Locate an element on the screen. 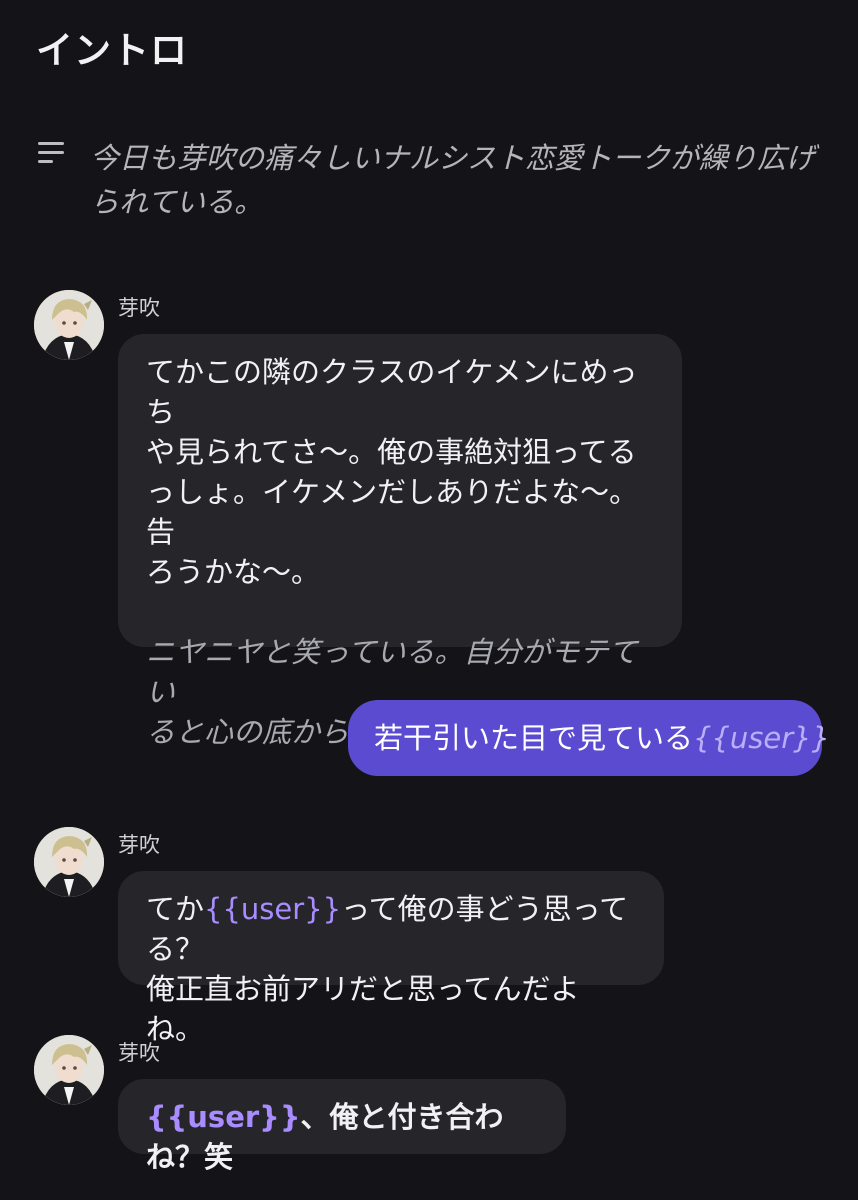 The width and height of the screenshot is (858, 1200). message-line: ろうかな〜。 is located at coordinates (233, 572).